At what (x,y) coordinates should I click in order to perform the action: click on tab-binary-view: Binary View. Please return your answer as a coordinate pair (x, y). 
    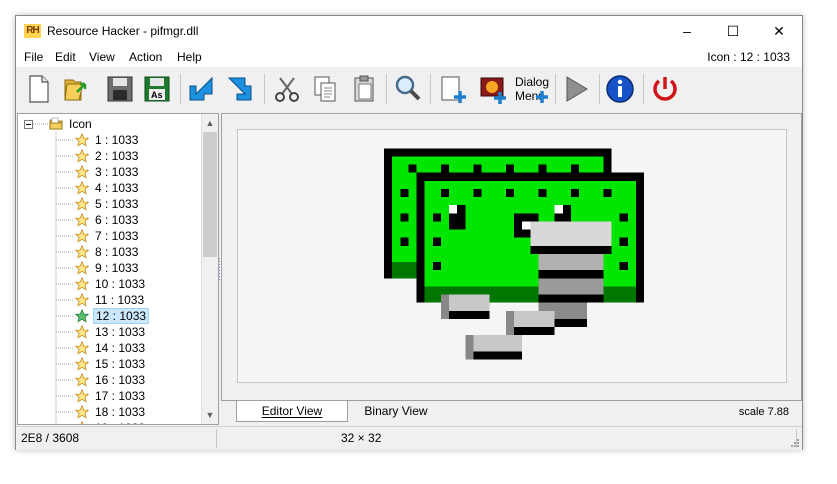
    Looking at the image, I should click on (396, 411).